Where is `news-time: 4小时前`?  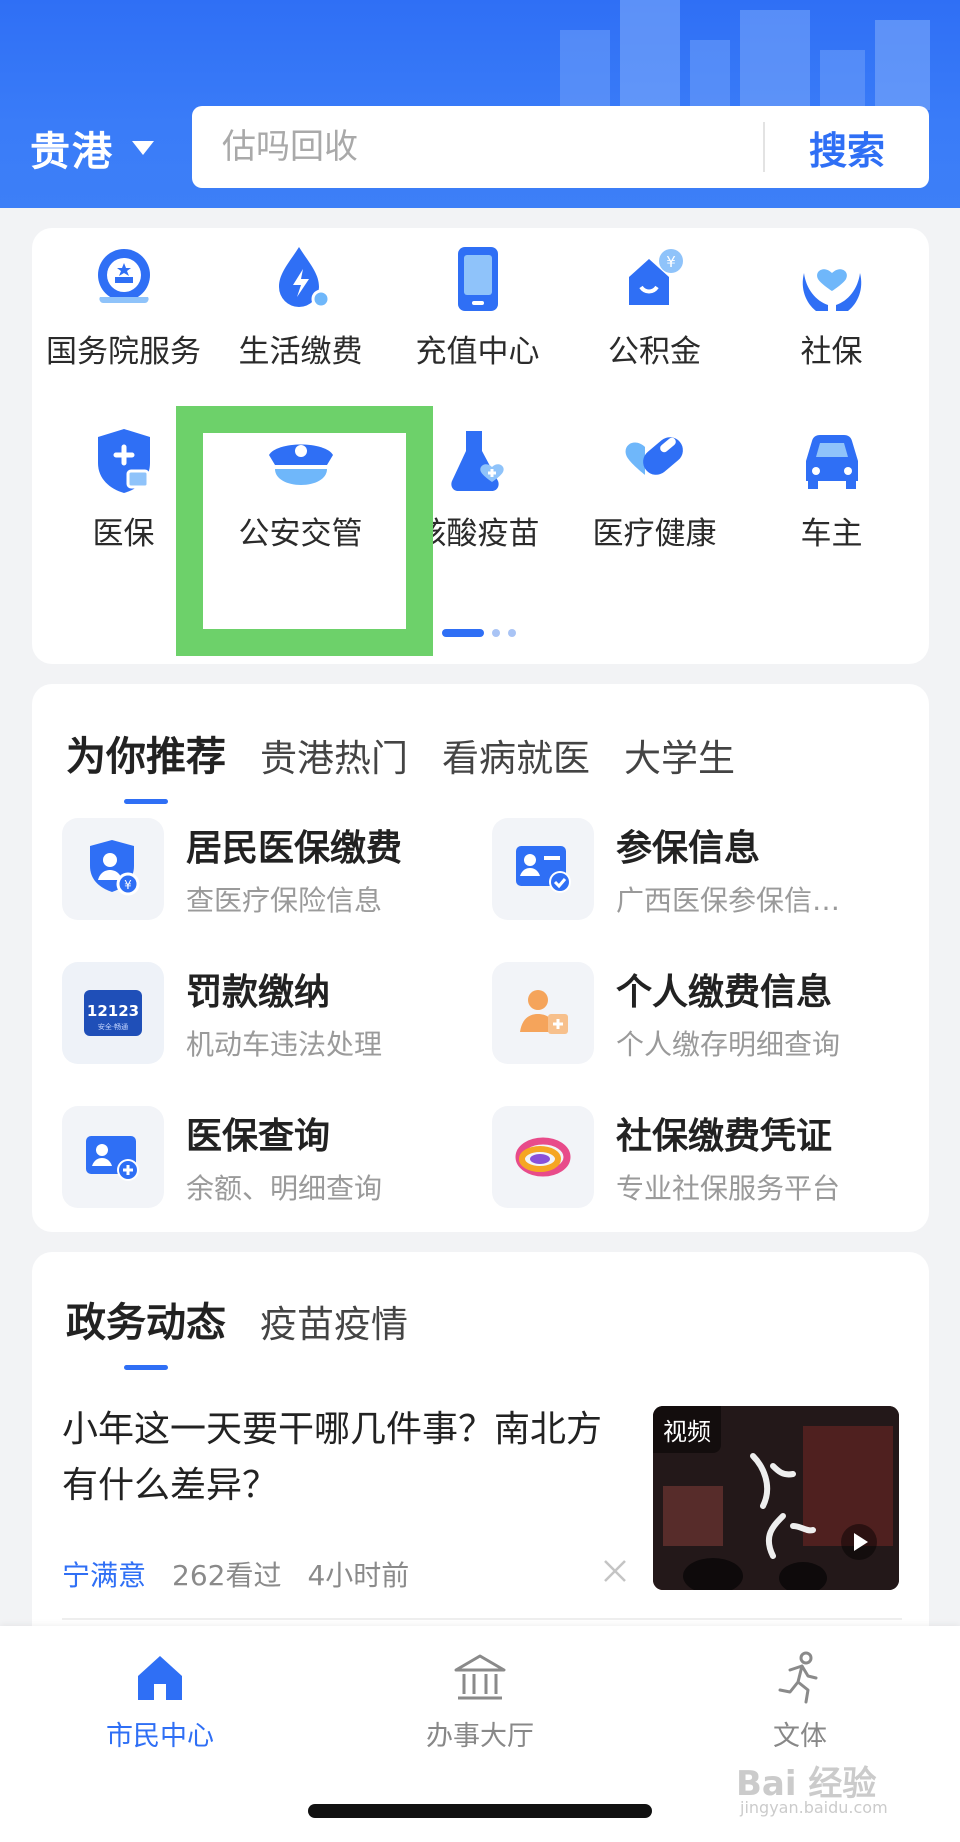
news-time: 4小时前 is located at coordinates (358, 1575).